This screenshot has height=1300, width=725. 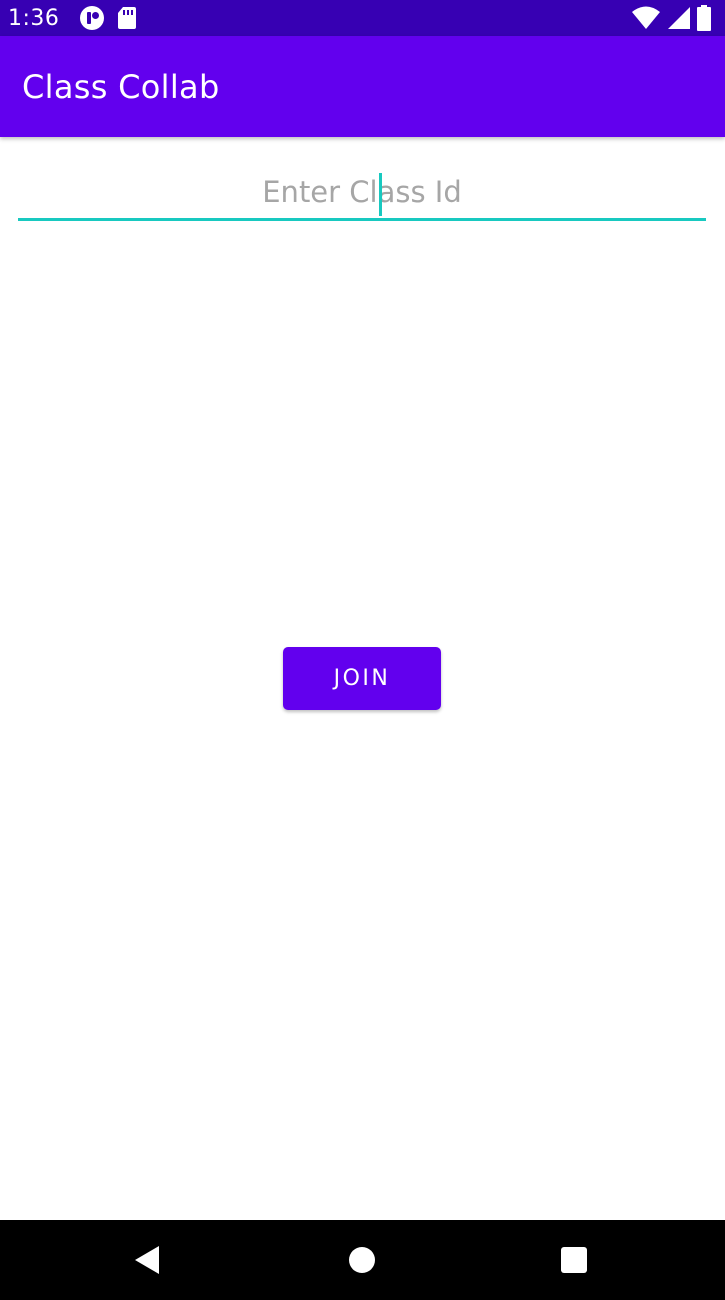 What do you see at coordinates (362, 86) in the screenshot?
I see `app-bar: Class Collab` at bounding box center [362, 86].